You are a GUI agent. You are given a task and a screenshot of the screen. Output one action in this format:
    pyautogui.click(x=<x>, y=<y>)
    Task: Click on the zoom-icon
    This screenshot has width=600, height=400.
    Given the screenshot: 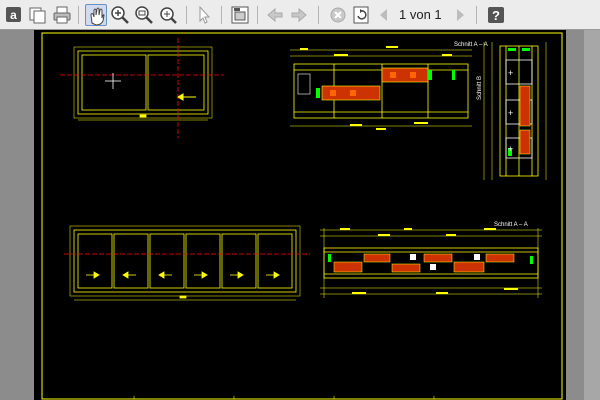 What is the action you would take?
    pyautogui.click(x=144, y=15)
    